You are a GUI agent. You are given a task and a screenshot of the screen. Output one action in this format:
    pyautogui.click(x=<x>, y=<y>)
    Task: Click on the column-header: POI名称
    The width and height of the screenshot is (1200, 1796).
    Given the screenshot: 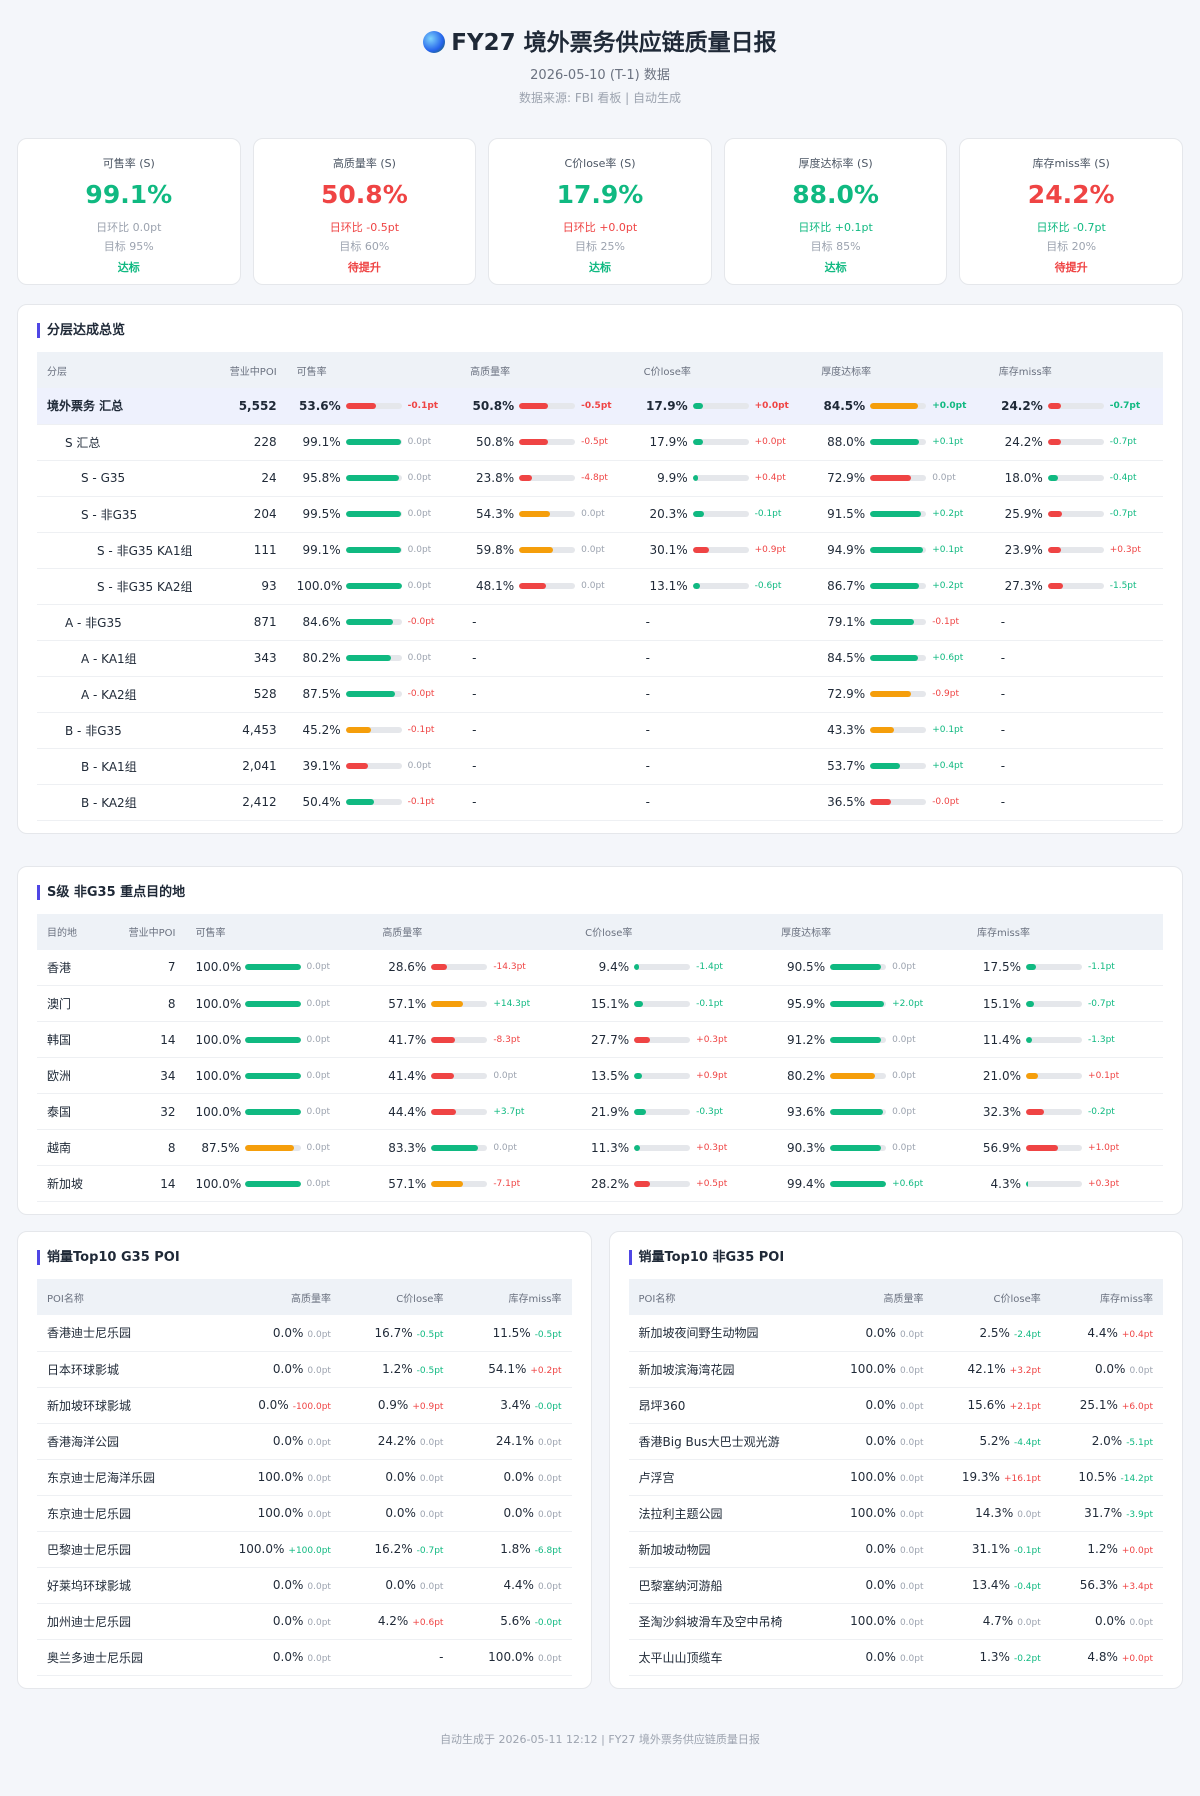 What is the action you would take?
    pyautogui.click(x=725, y=1297)
    